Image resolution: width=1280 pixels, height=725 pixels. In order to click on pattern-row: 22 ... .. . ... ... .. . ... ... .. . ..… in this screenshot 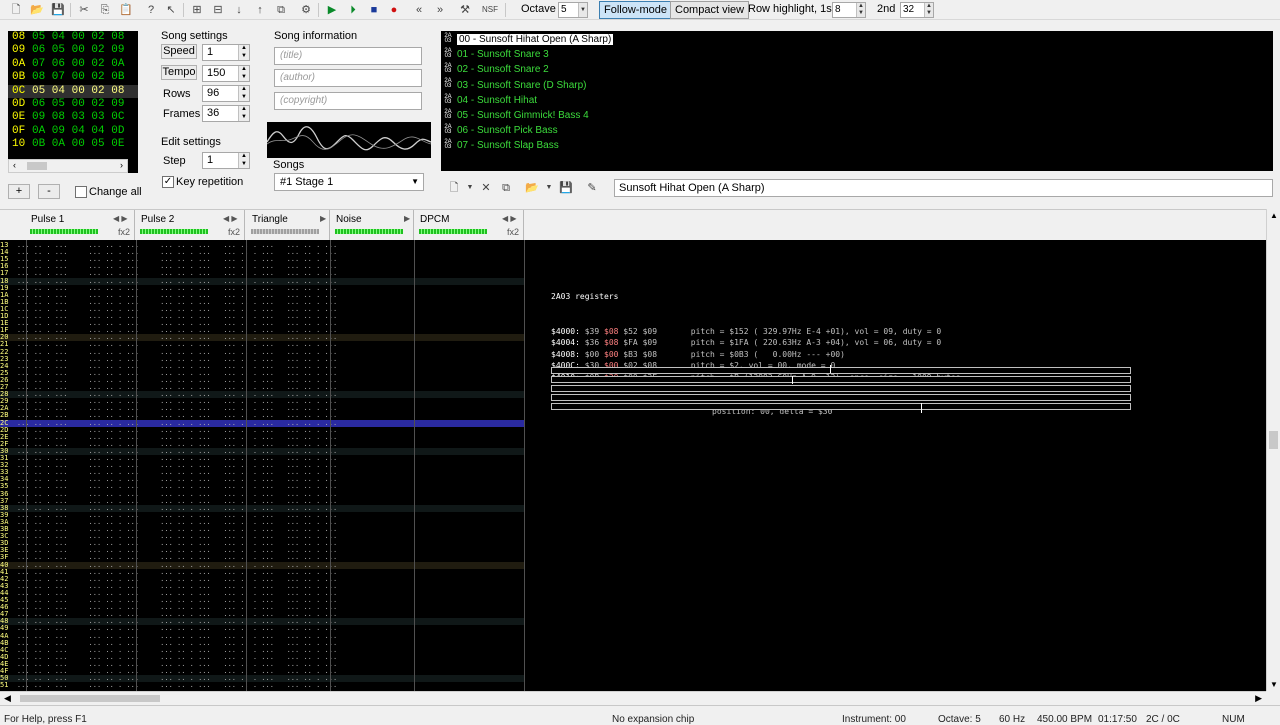, I will do `click(262, 352)`.